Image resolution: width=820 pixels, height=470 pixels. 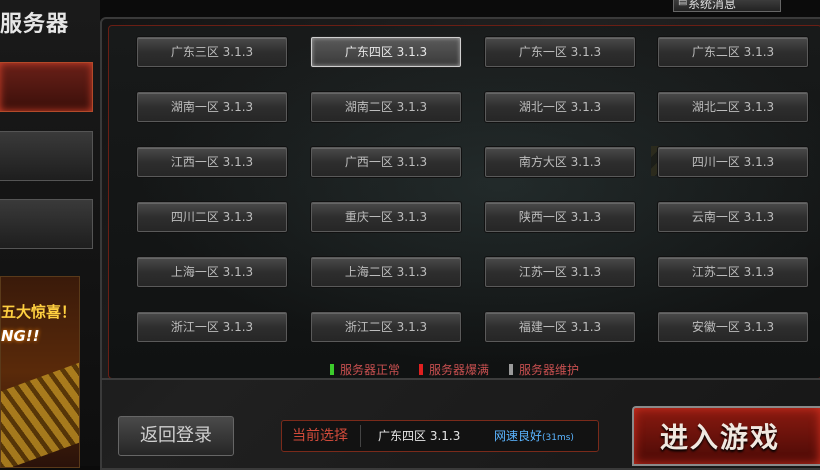 What do you see at coordinates (733, 217) in the screenshot?
I see `server-button: 云南一区 3.1.3` at bounding box center [733, 217].